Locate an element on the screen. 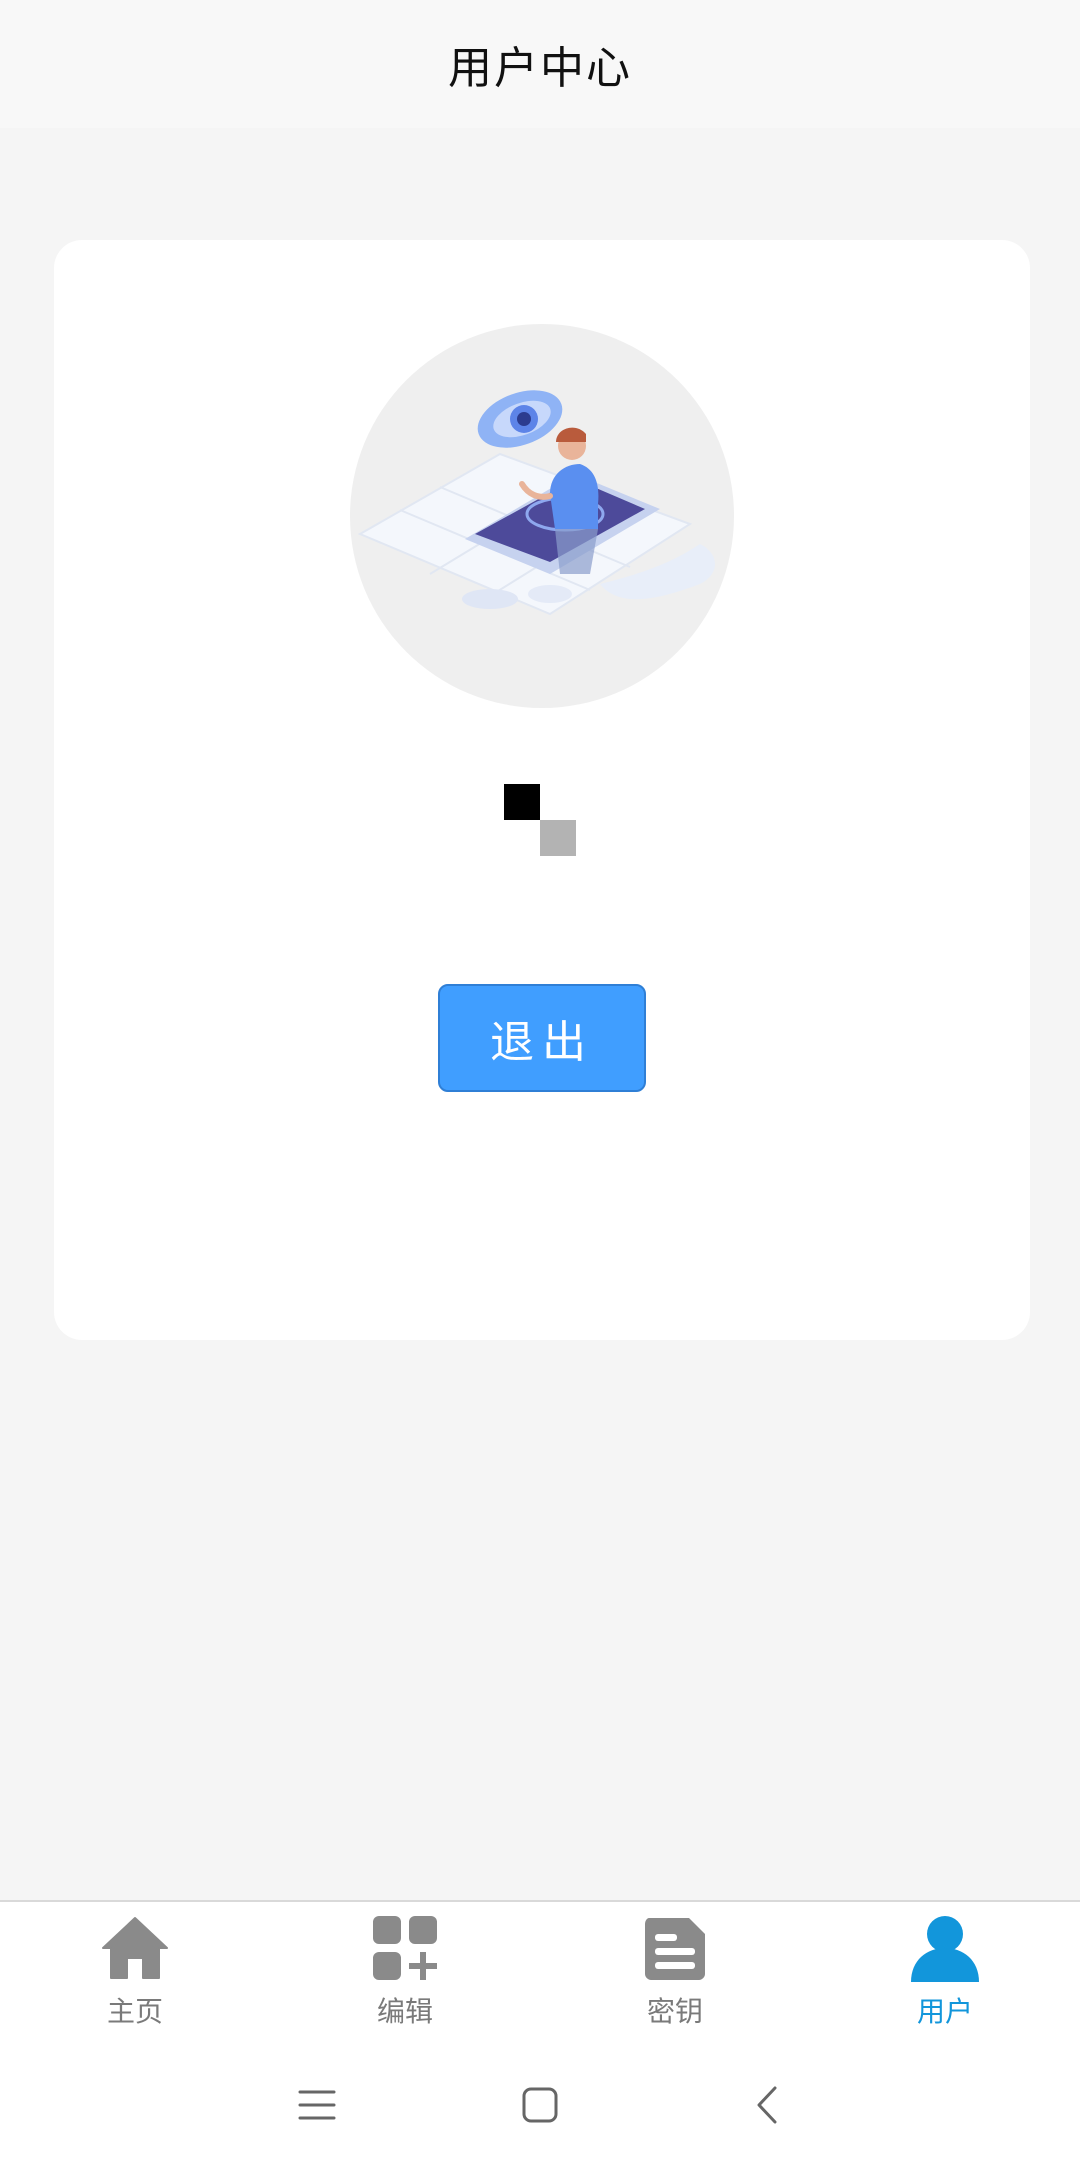 This screenshot has height=2169, width=1080. tab-user: 用户 is located at coordinates (945, 1971).